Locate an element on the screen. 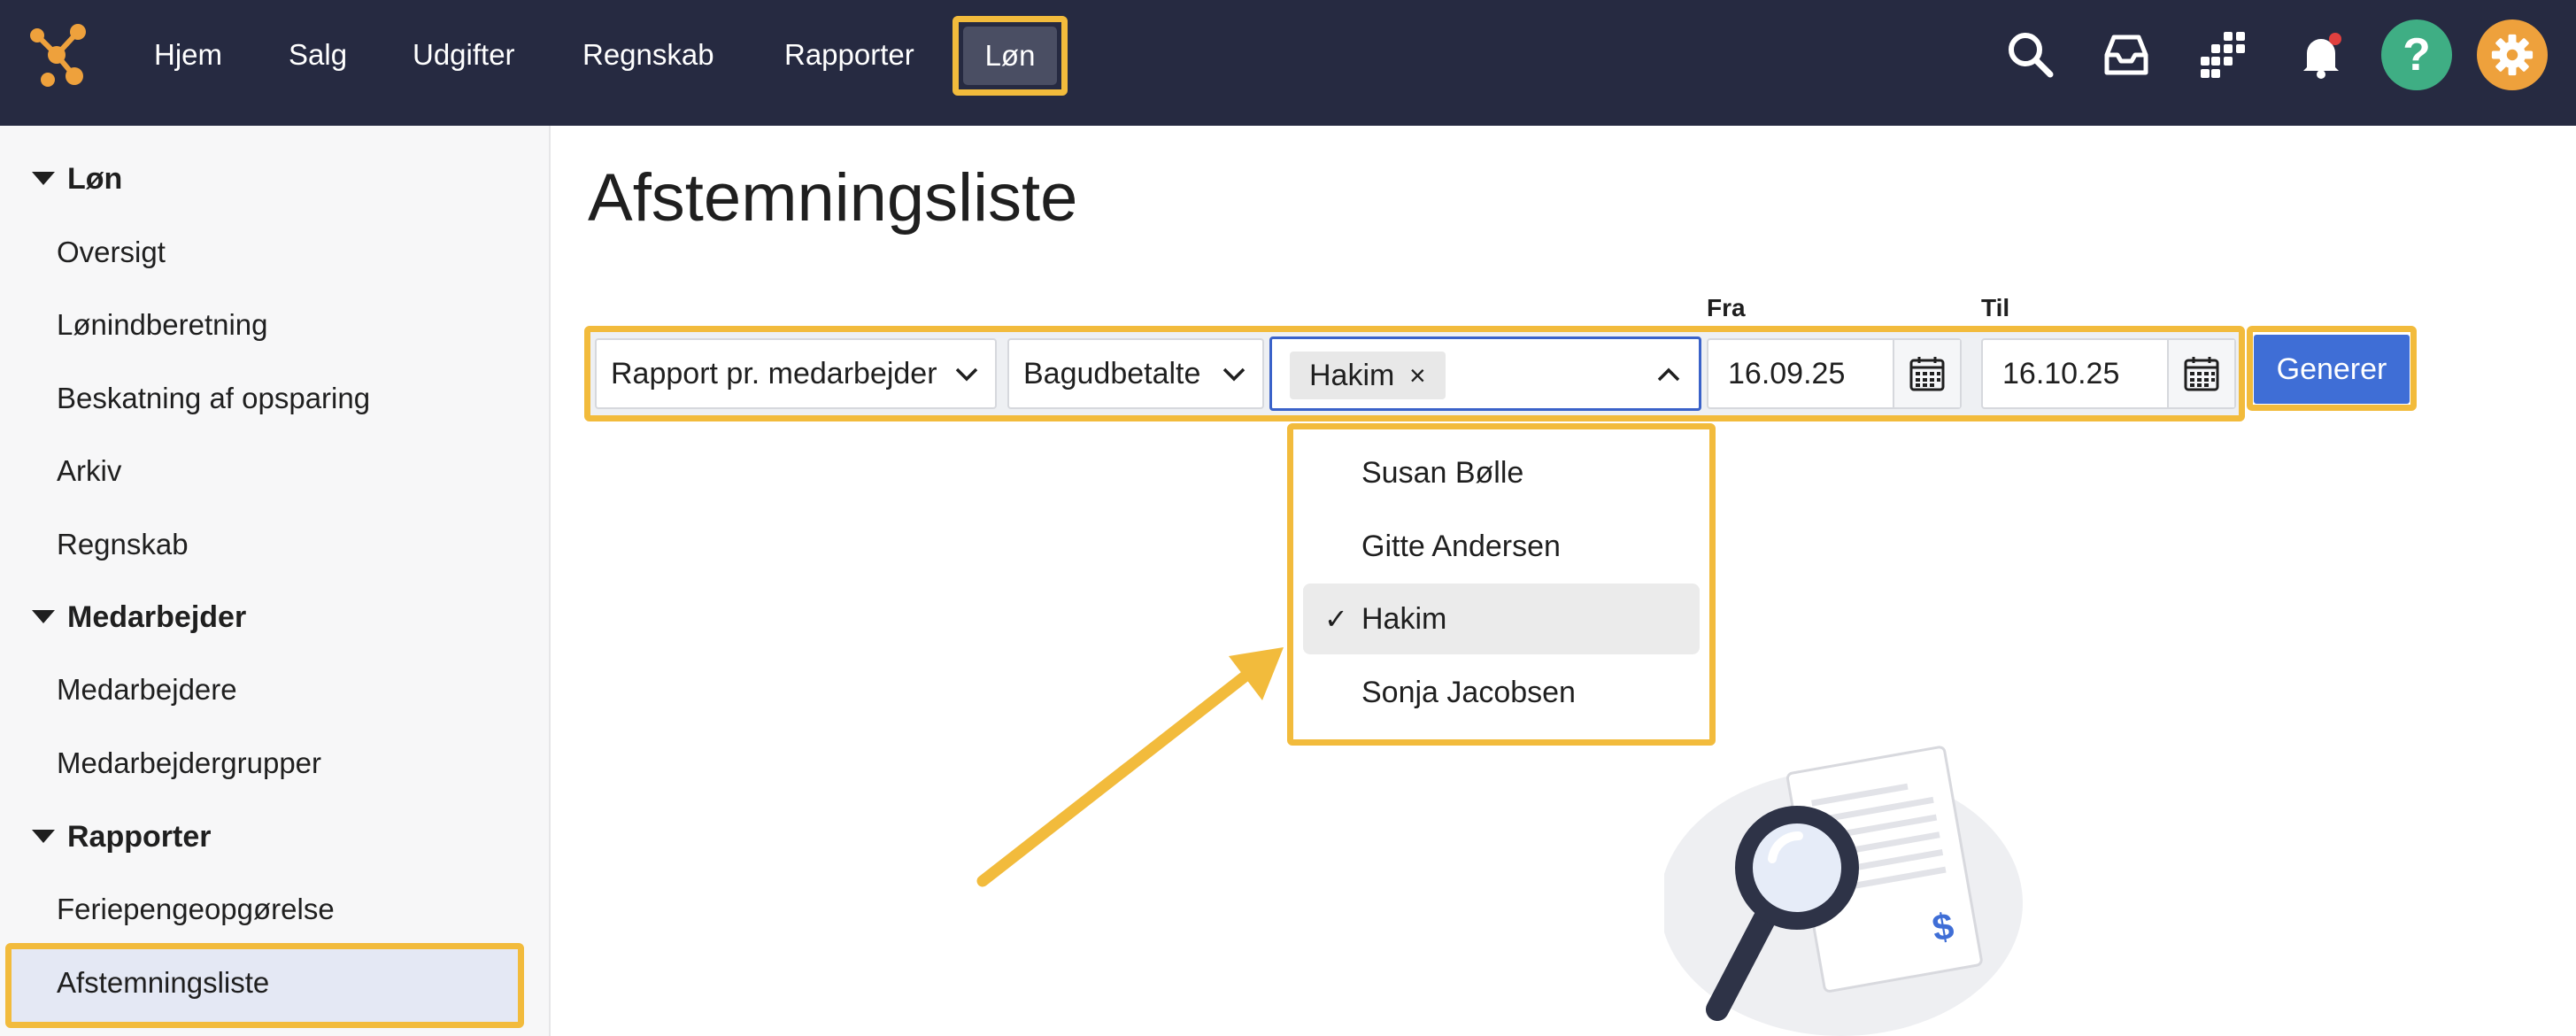 The height and width of the screenshot is (1036, 2576). nav-salg: Salg is located at coordinates (318, 55).